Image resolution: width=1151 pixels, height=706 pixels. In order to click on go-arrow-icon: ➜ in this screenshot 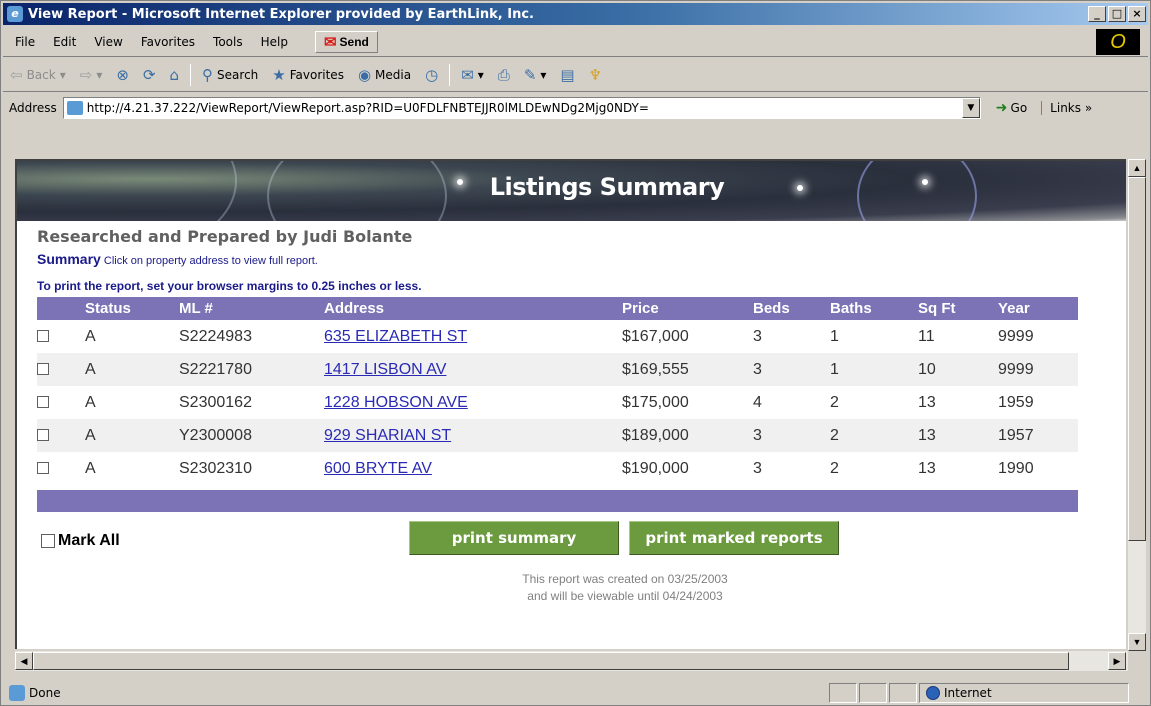, I will do `click(1001, 108)`.